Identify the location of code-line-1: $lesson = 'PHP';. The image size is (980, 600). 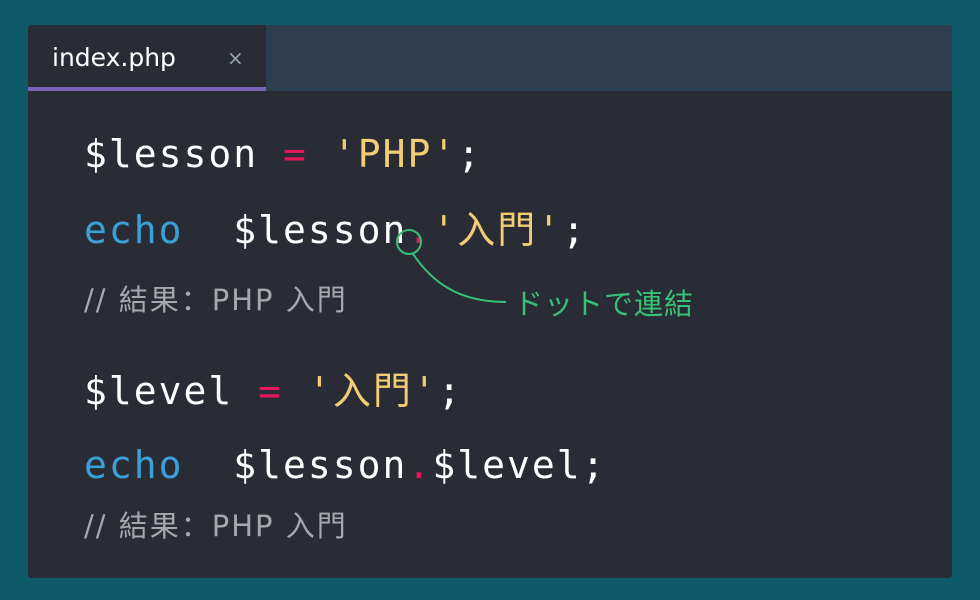
(283, 154).